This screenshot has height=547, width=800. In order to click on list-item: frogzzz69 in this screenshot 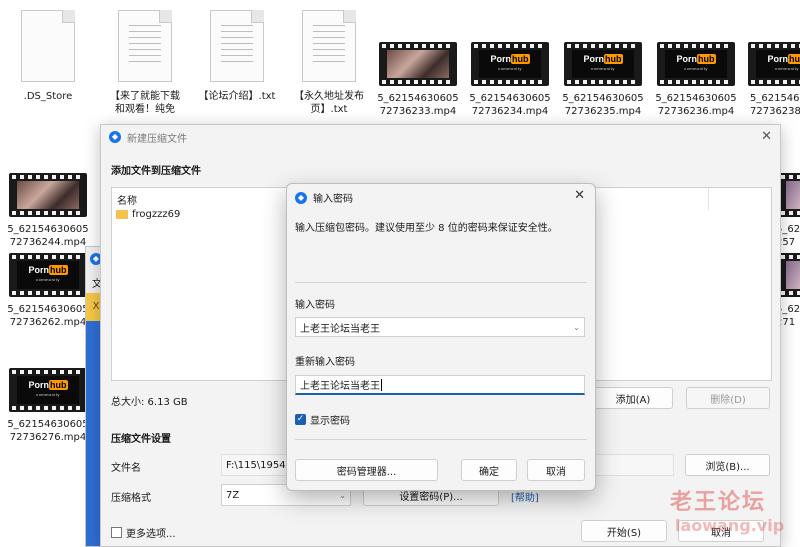, I will do `click(148, 214)`.